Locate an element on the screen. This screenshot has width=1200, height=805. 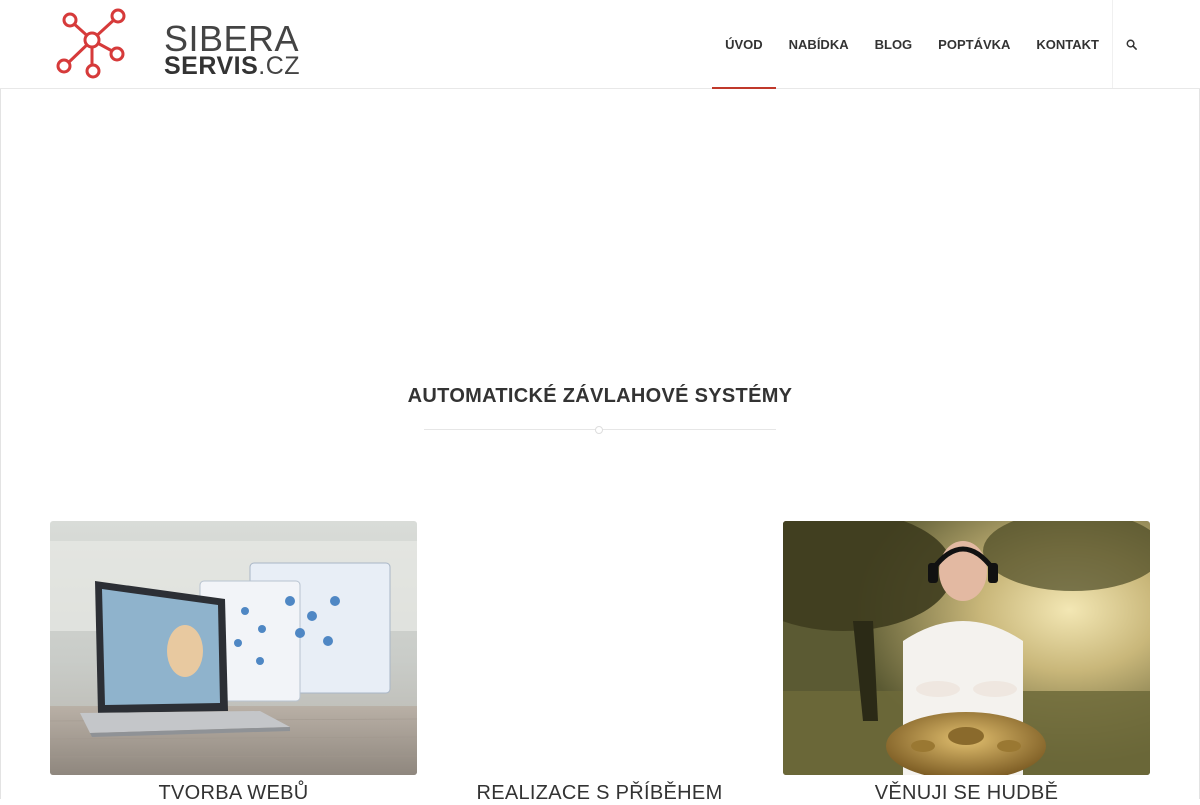
search-icon is located at coordinates (1131, 44).